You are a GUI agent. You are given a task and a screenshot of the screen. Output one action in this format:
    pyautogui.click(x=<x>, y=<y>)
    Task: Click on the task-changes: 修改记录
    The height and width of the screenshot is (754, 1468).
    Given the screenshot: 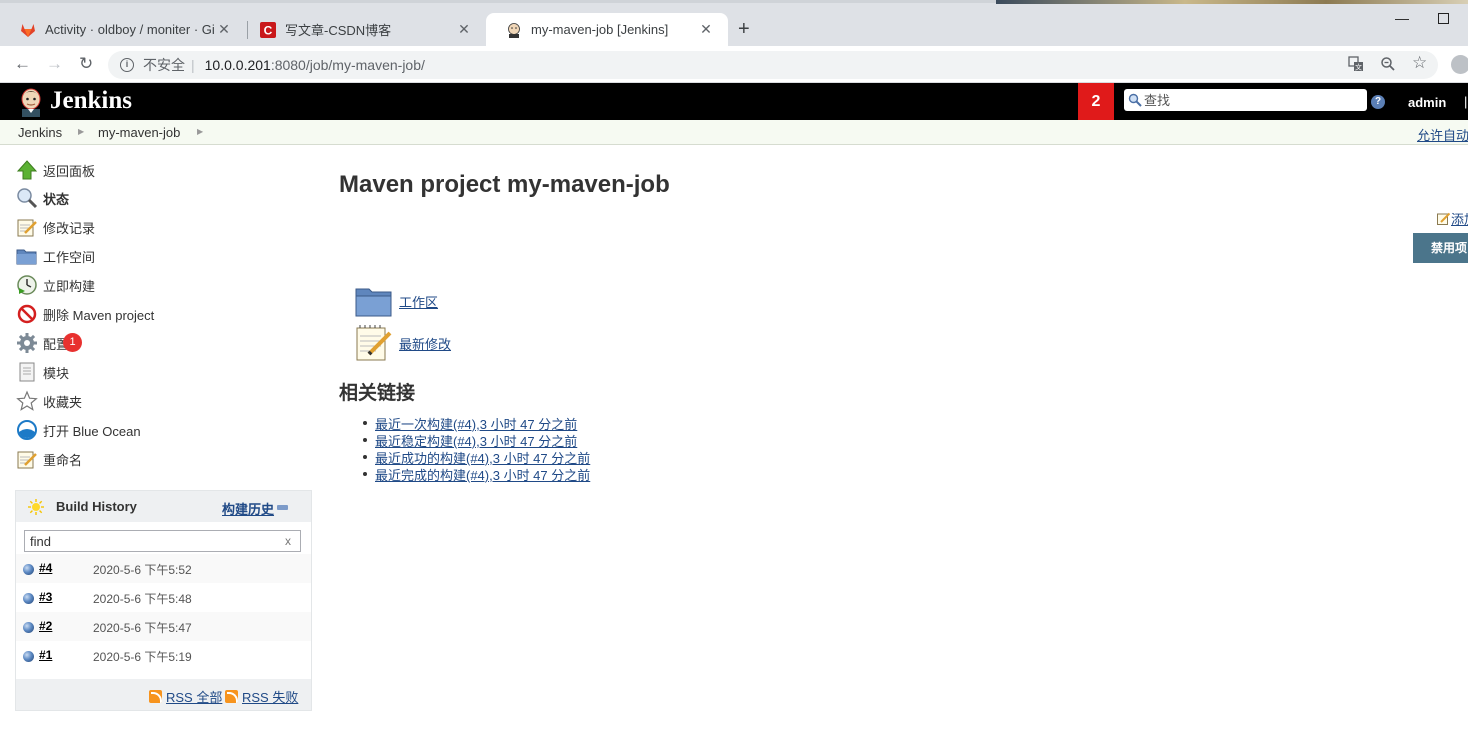 What is the action you would take?
    pyautogui.click(x=55, y=227)
    